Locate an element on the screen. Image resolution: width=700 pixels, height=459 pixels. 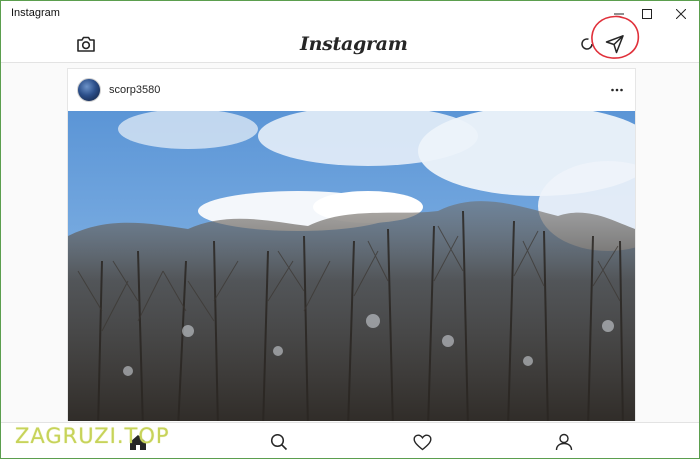
camera-icon is located at coordinates (86, 44).